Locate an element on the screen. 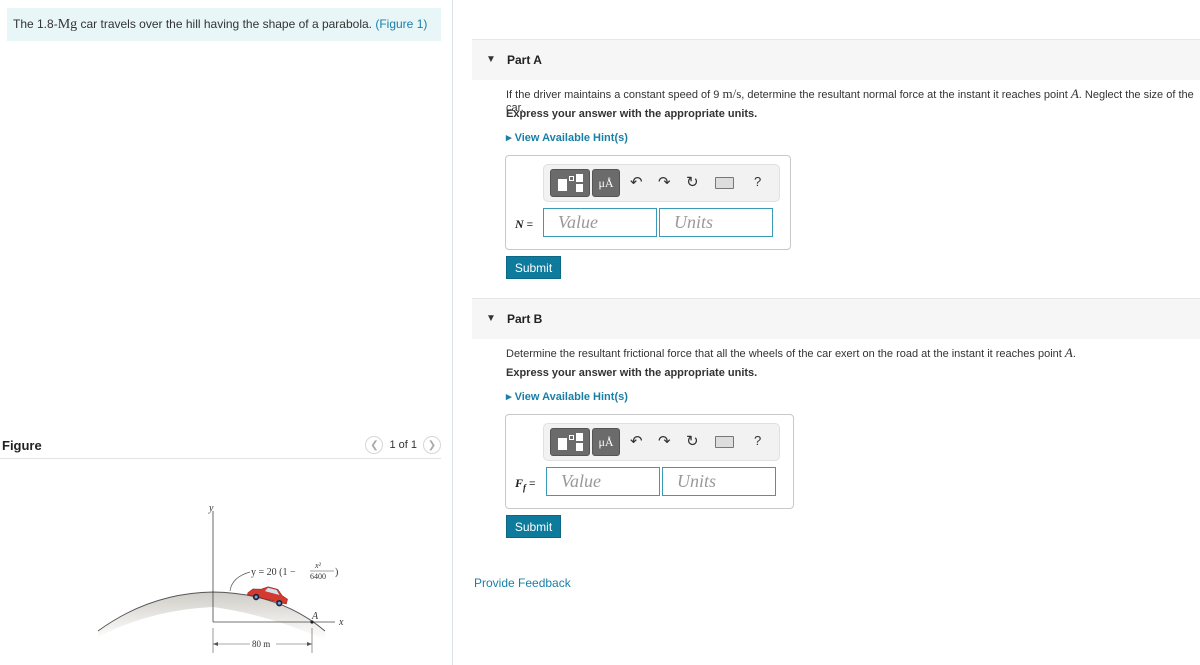  part-a-header: ▼ Part A is located at coordinates (836, 59).